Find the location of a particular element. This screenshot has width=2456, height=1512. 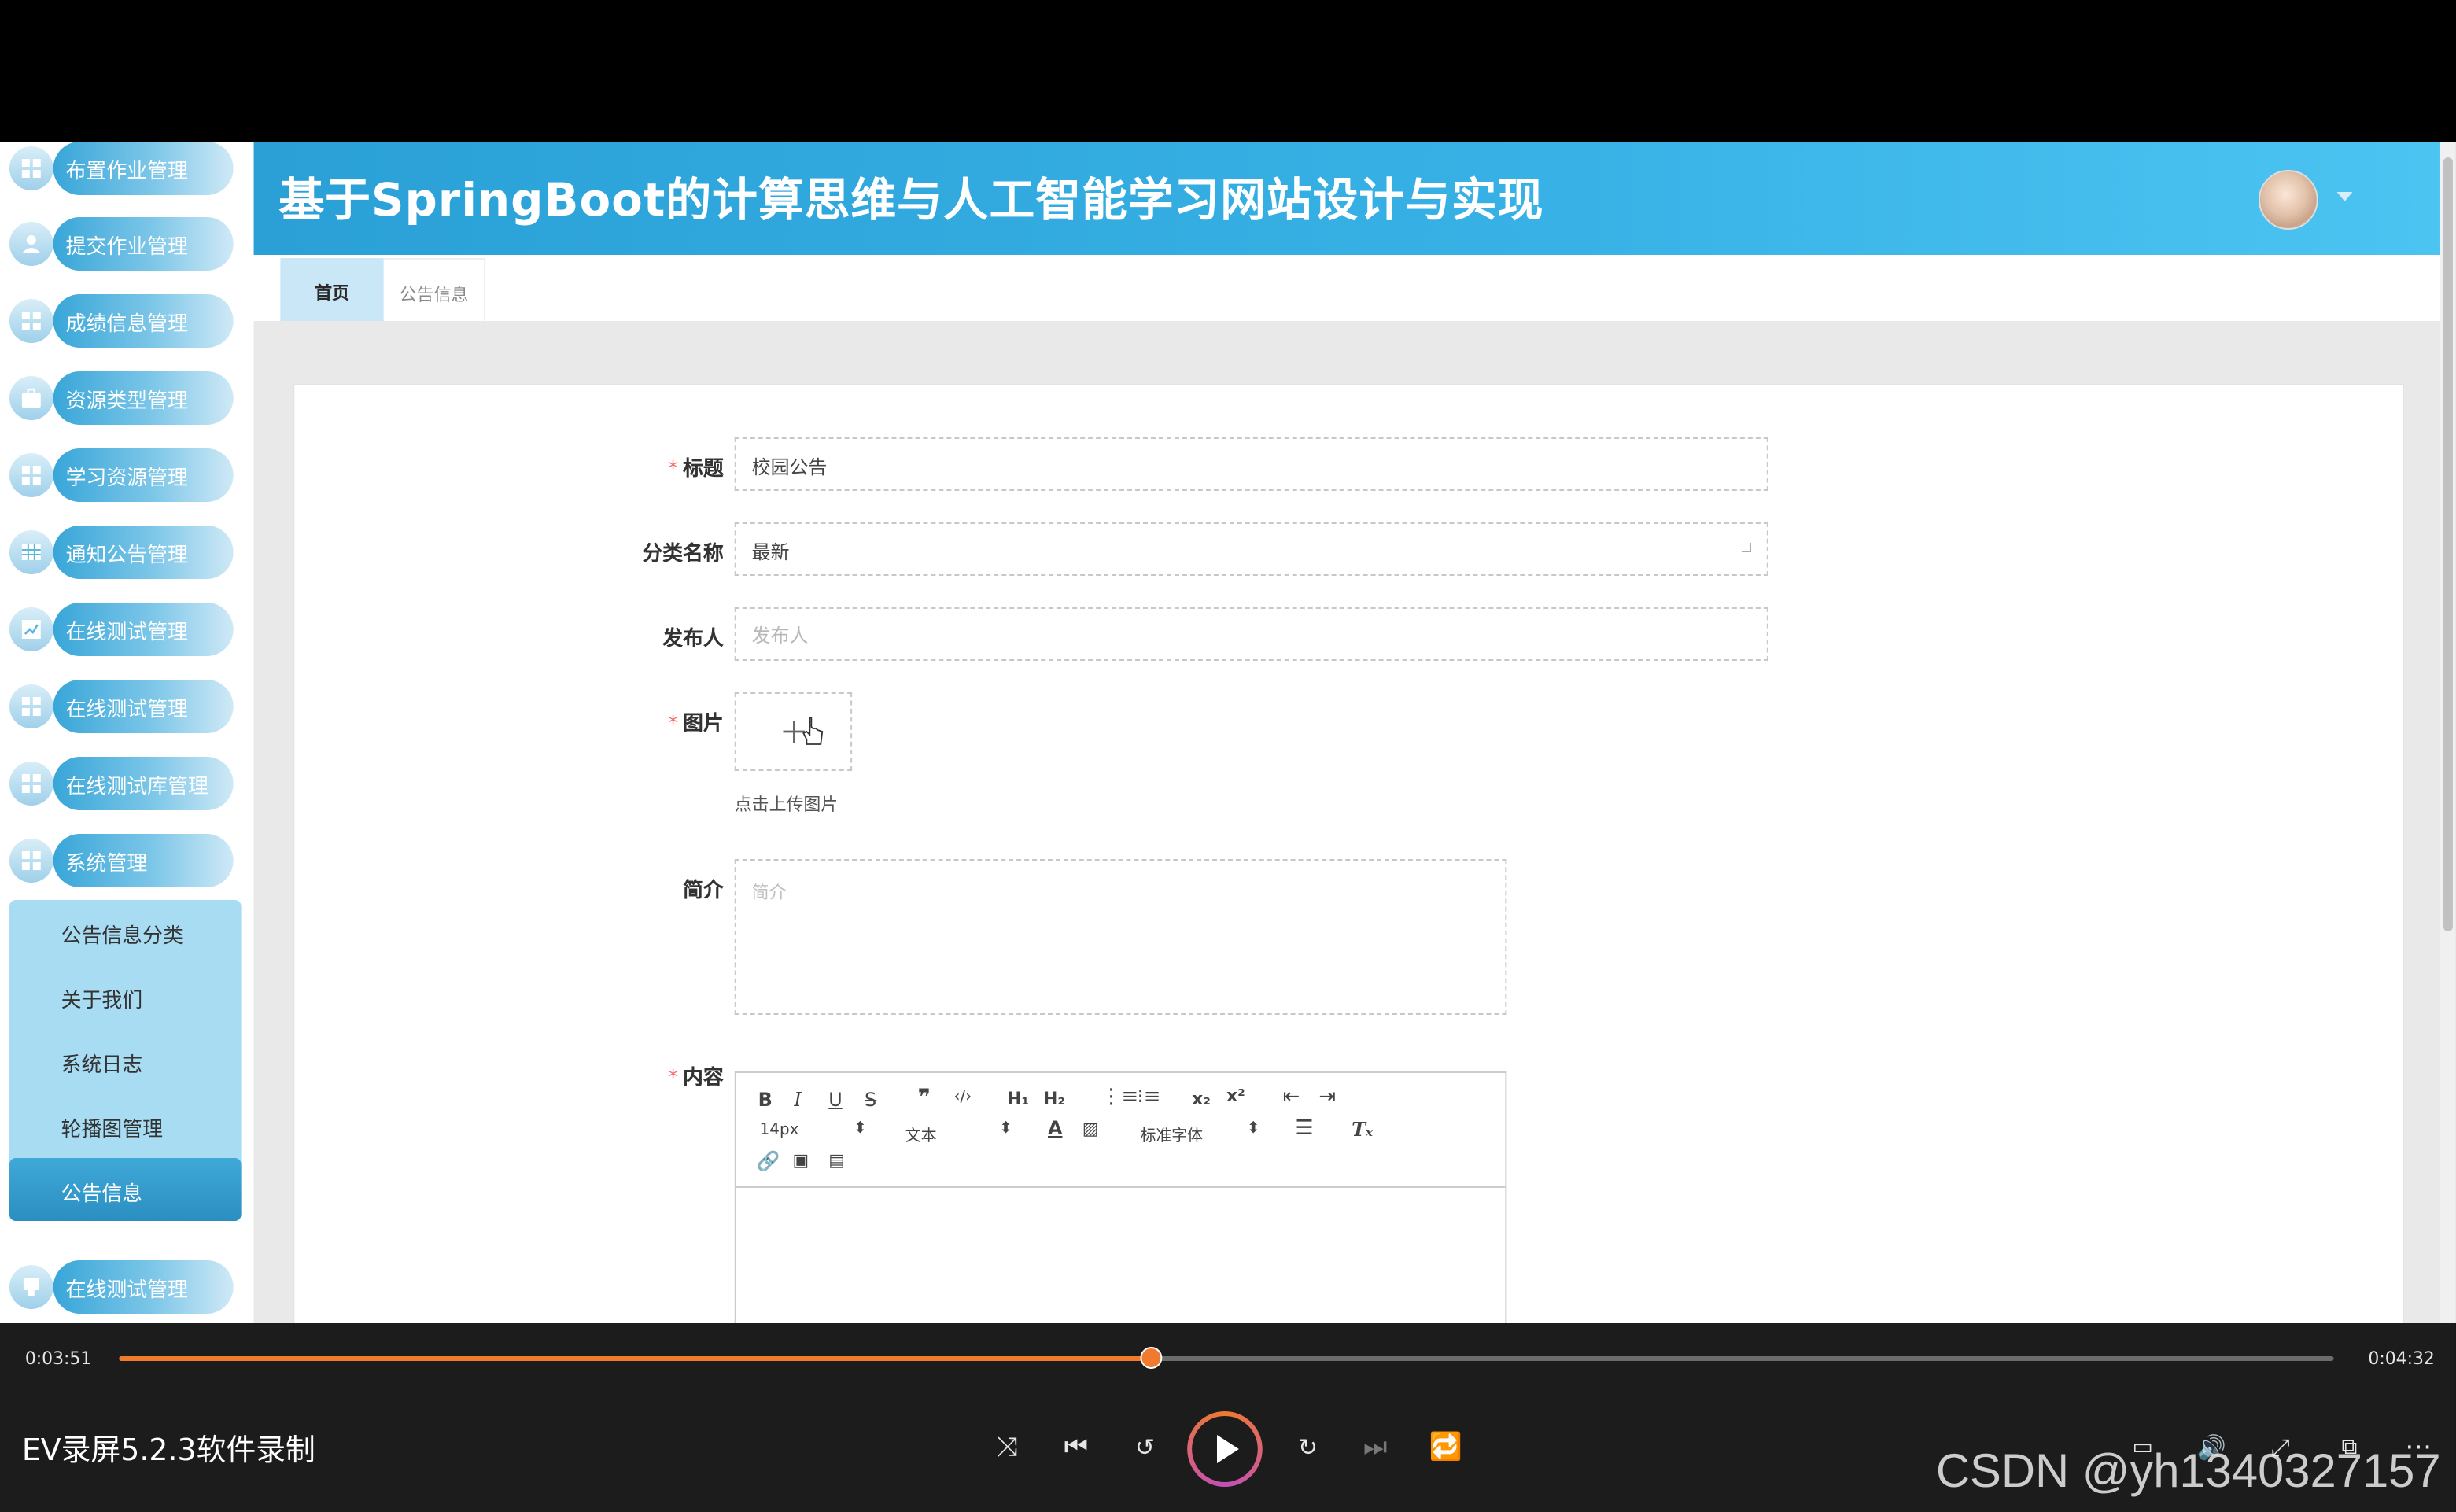

format-select: 文本 ⬍ is located at coordinates (958, 1132).